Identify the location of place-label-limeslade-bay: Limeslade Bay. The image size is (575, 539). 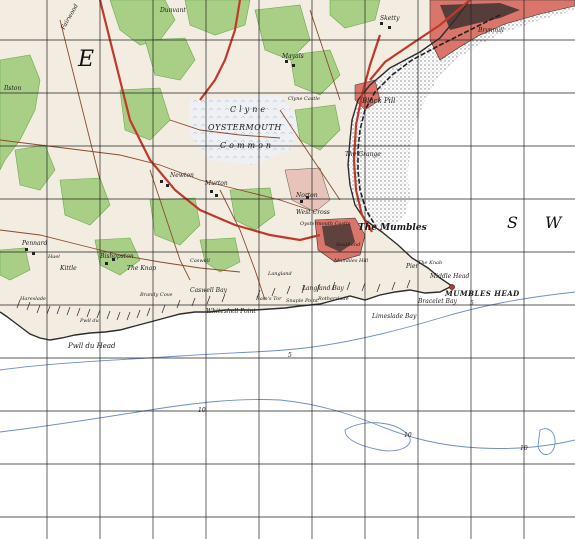
(394, 316).